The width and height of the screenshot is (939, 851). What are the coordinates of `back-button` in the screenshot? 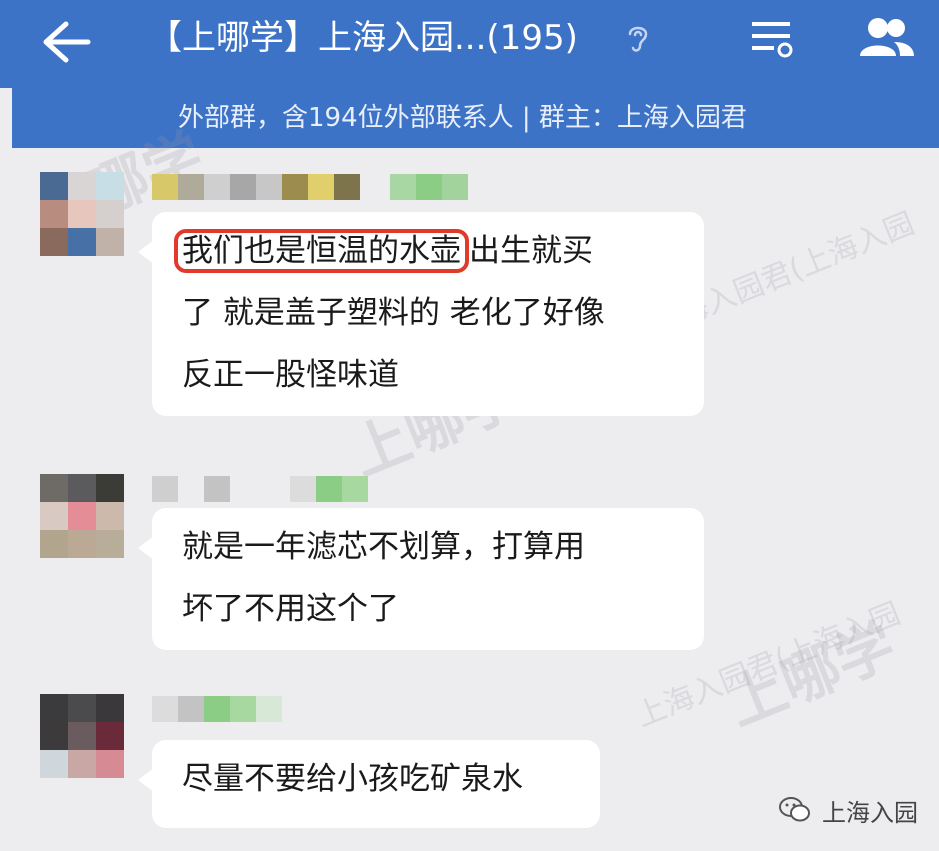 It's located at (66, 42).